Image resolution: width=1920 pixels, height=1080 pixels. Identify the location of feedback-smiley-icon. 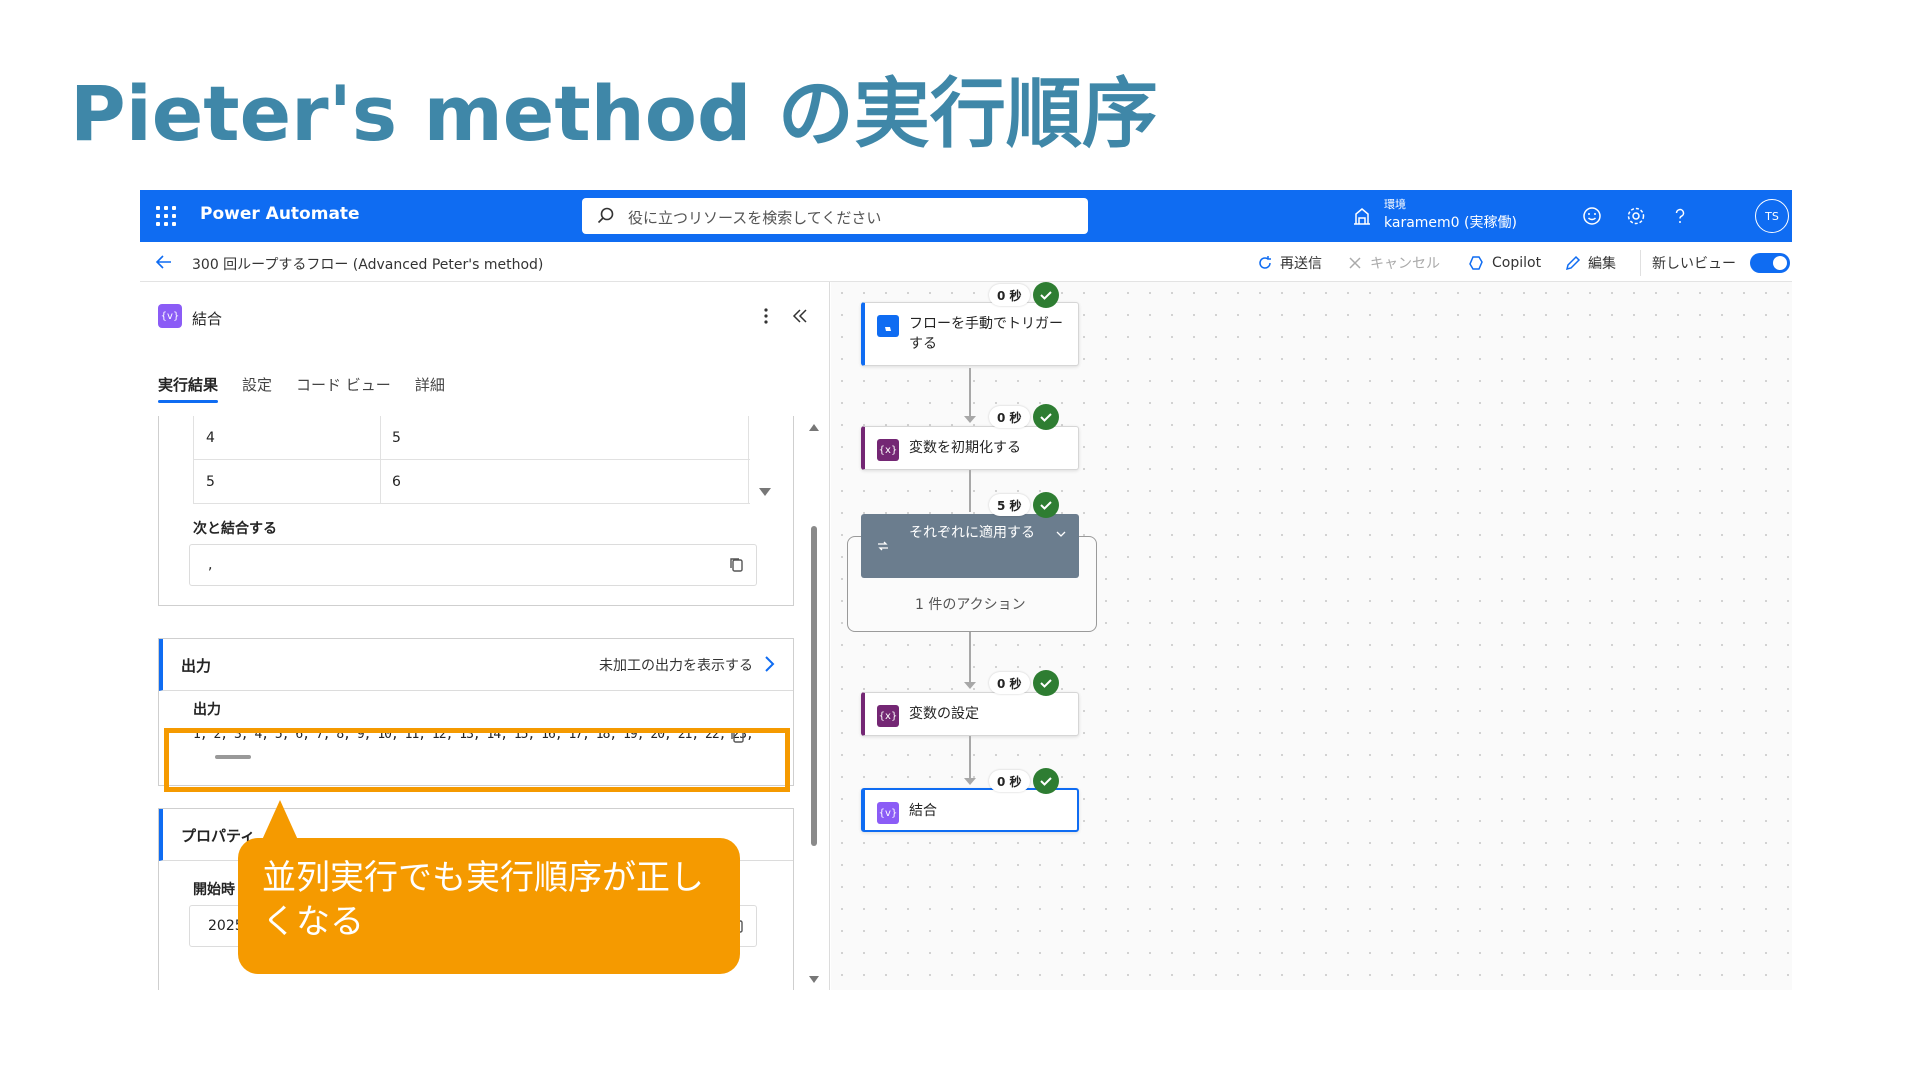
(1592, 216).